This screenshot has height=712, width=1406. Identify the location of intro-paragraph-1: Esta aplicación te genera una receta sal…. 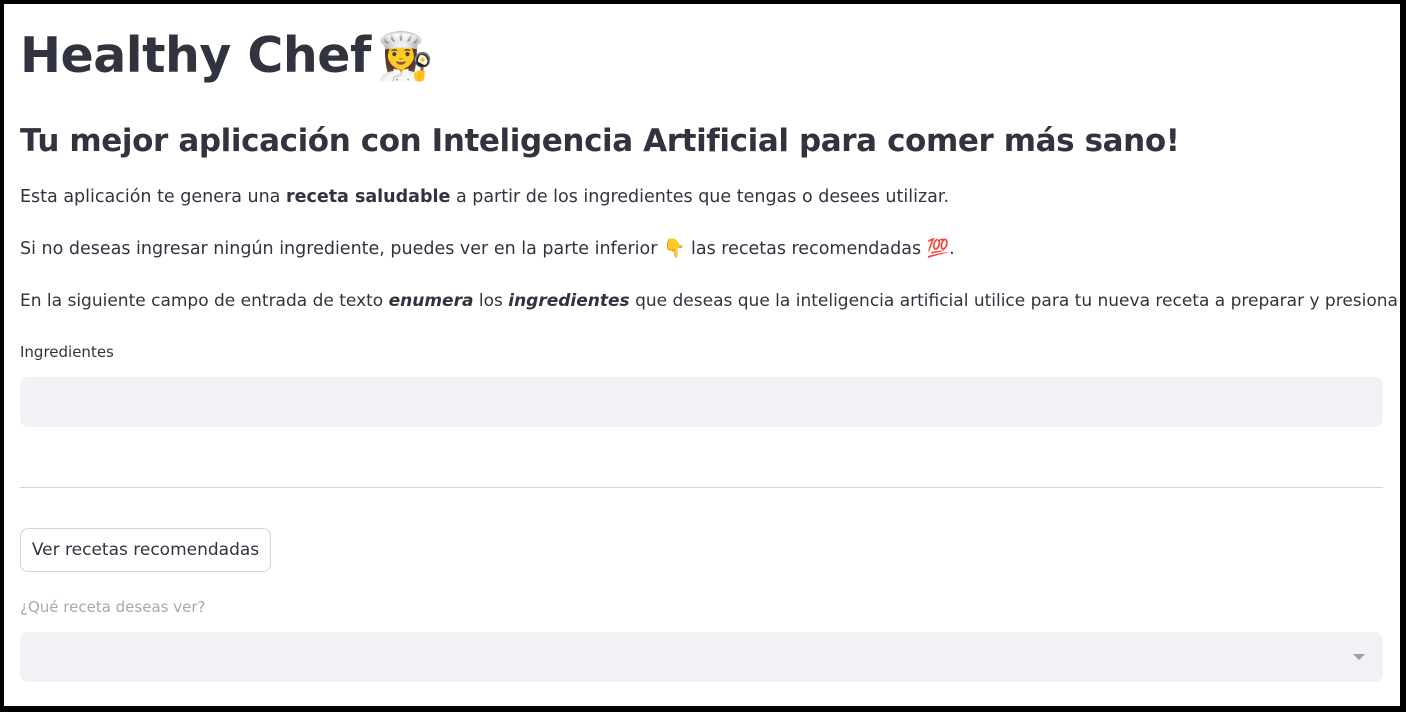
(484, 197).